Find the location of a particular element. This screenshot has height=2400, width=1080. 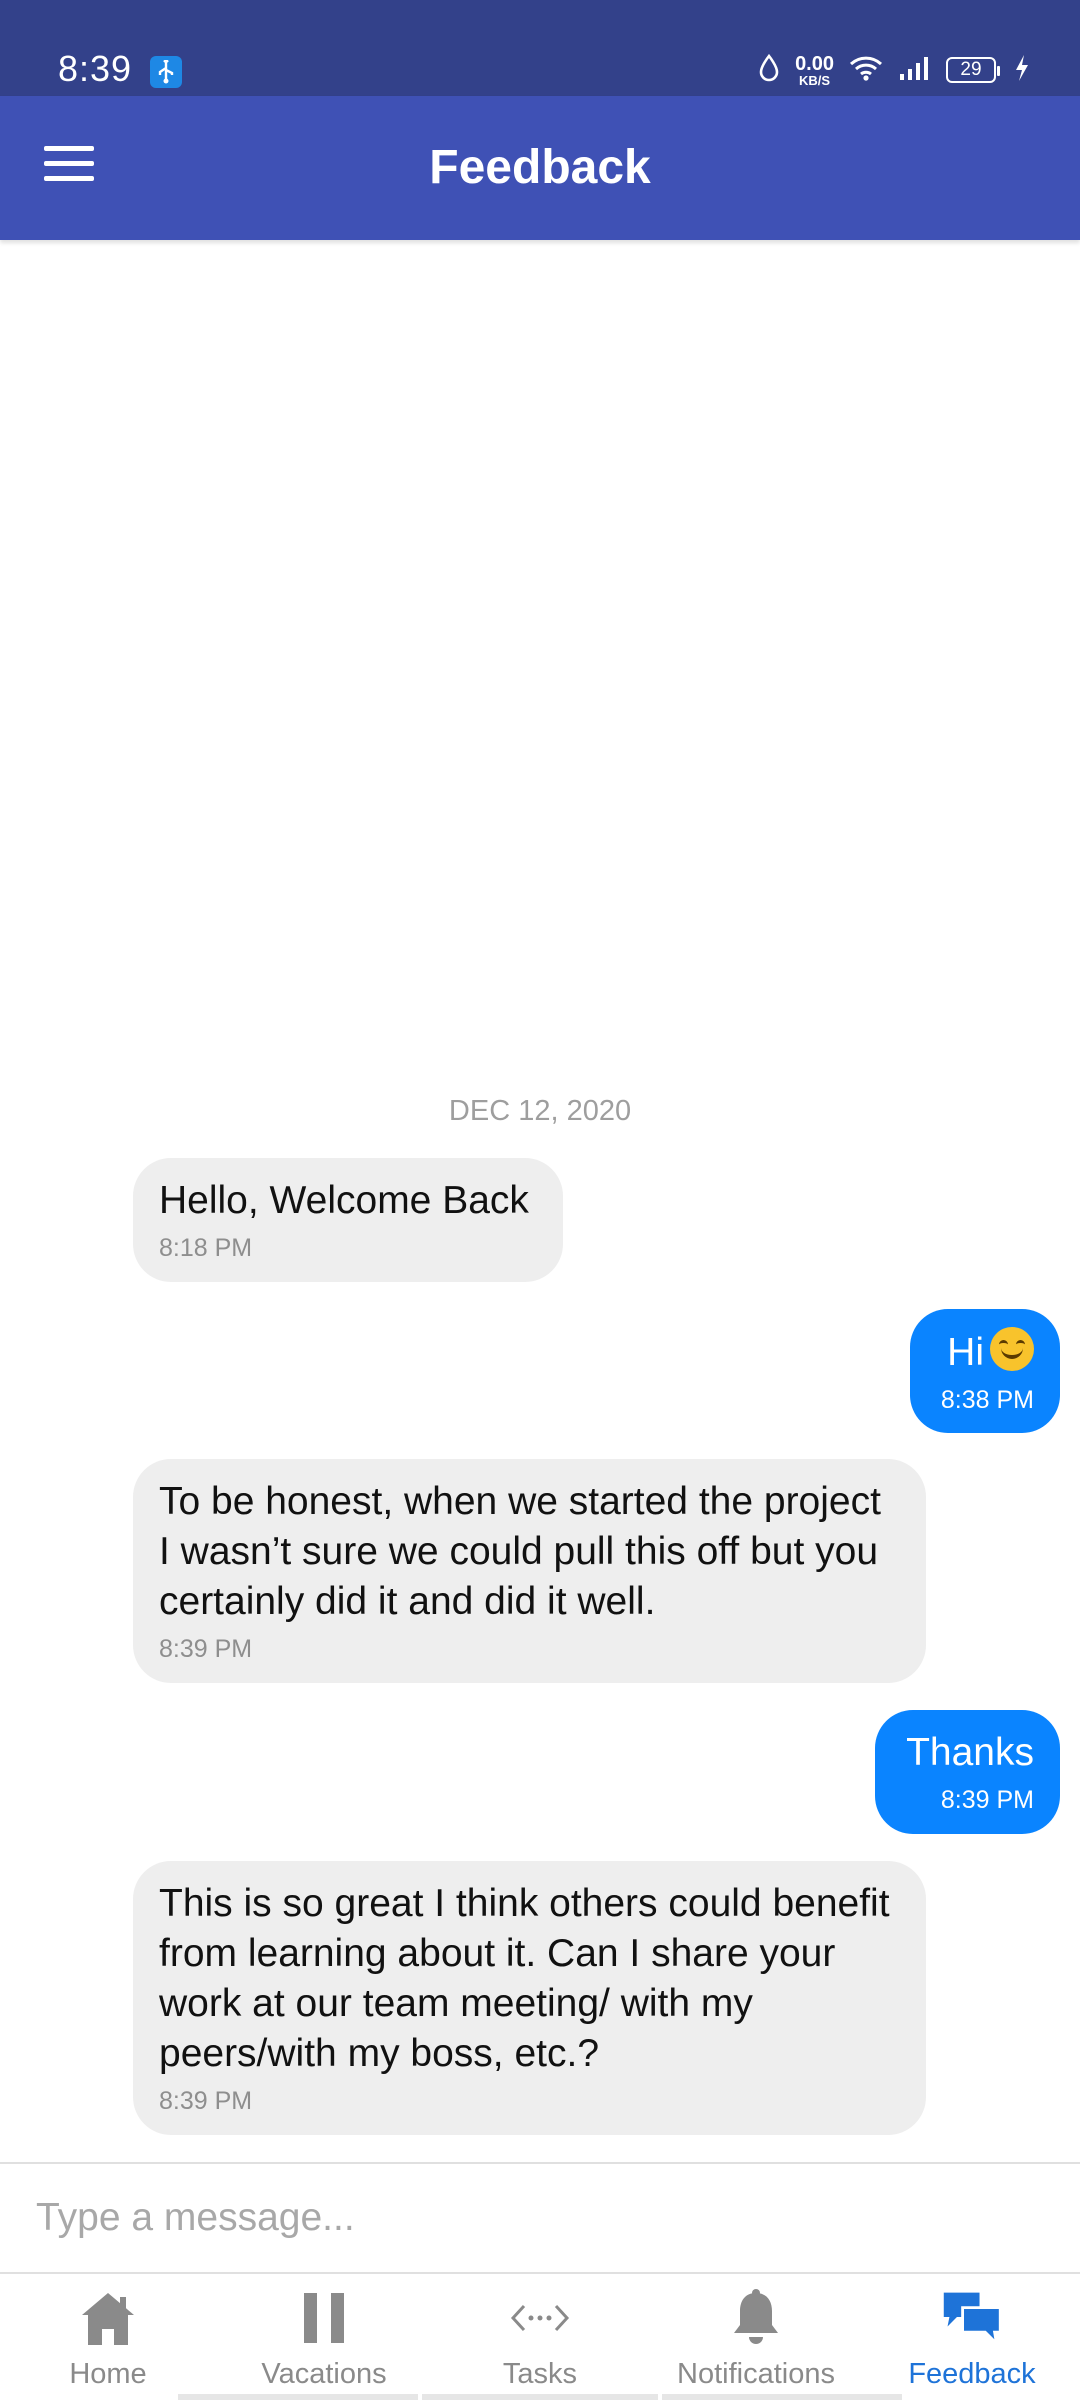

nav-item-notifications: Notifications is located at coordinates (756, 2337).